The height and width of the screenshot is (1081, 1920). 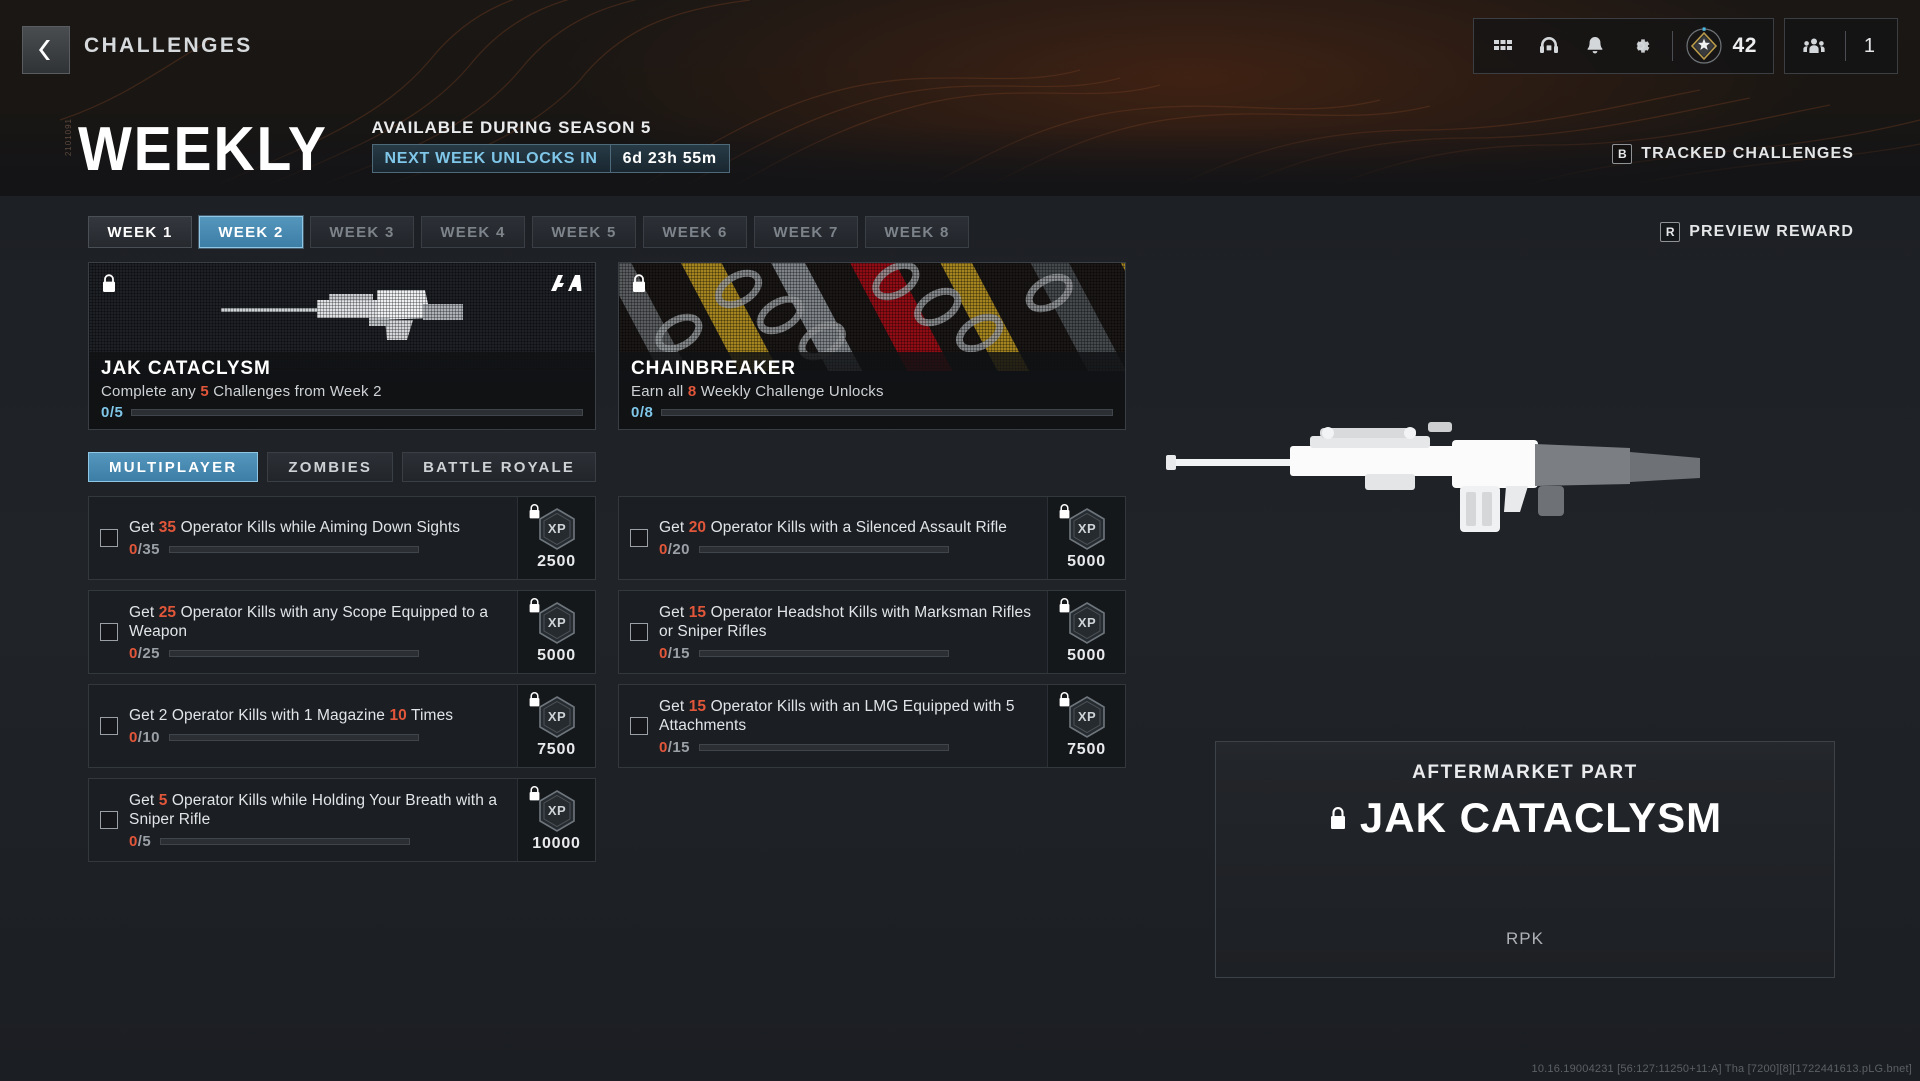 I want to click on challenge-progress: 0/20, so click(x=846, y=549).